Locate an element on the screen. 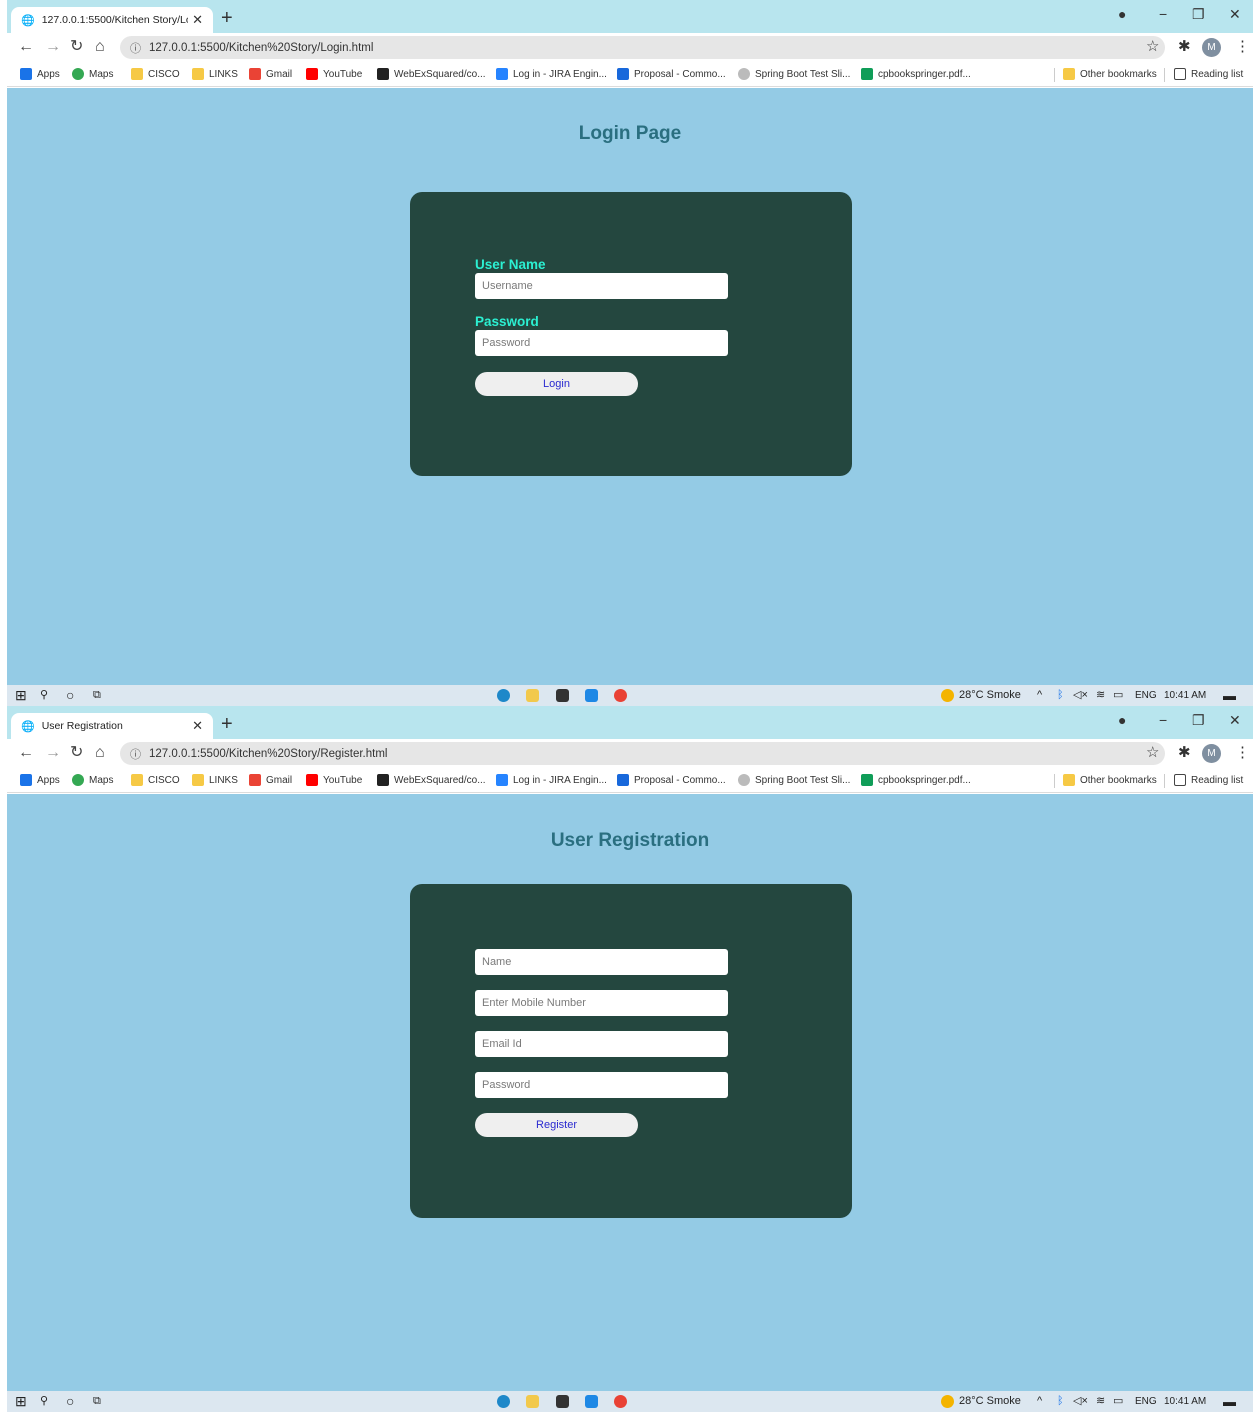  language-indicator: ENG is located at coordinates (1146, 695).